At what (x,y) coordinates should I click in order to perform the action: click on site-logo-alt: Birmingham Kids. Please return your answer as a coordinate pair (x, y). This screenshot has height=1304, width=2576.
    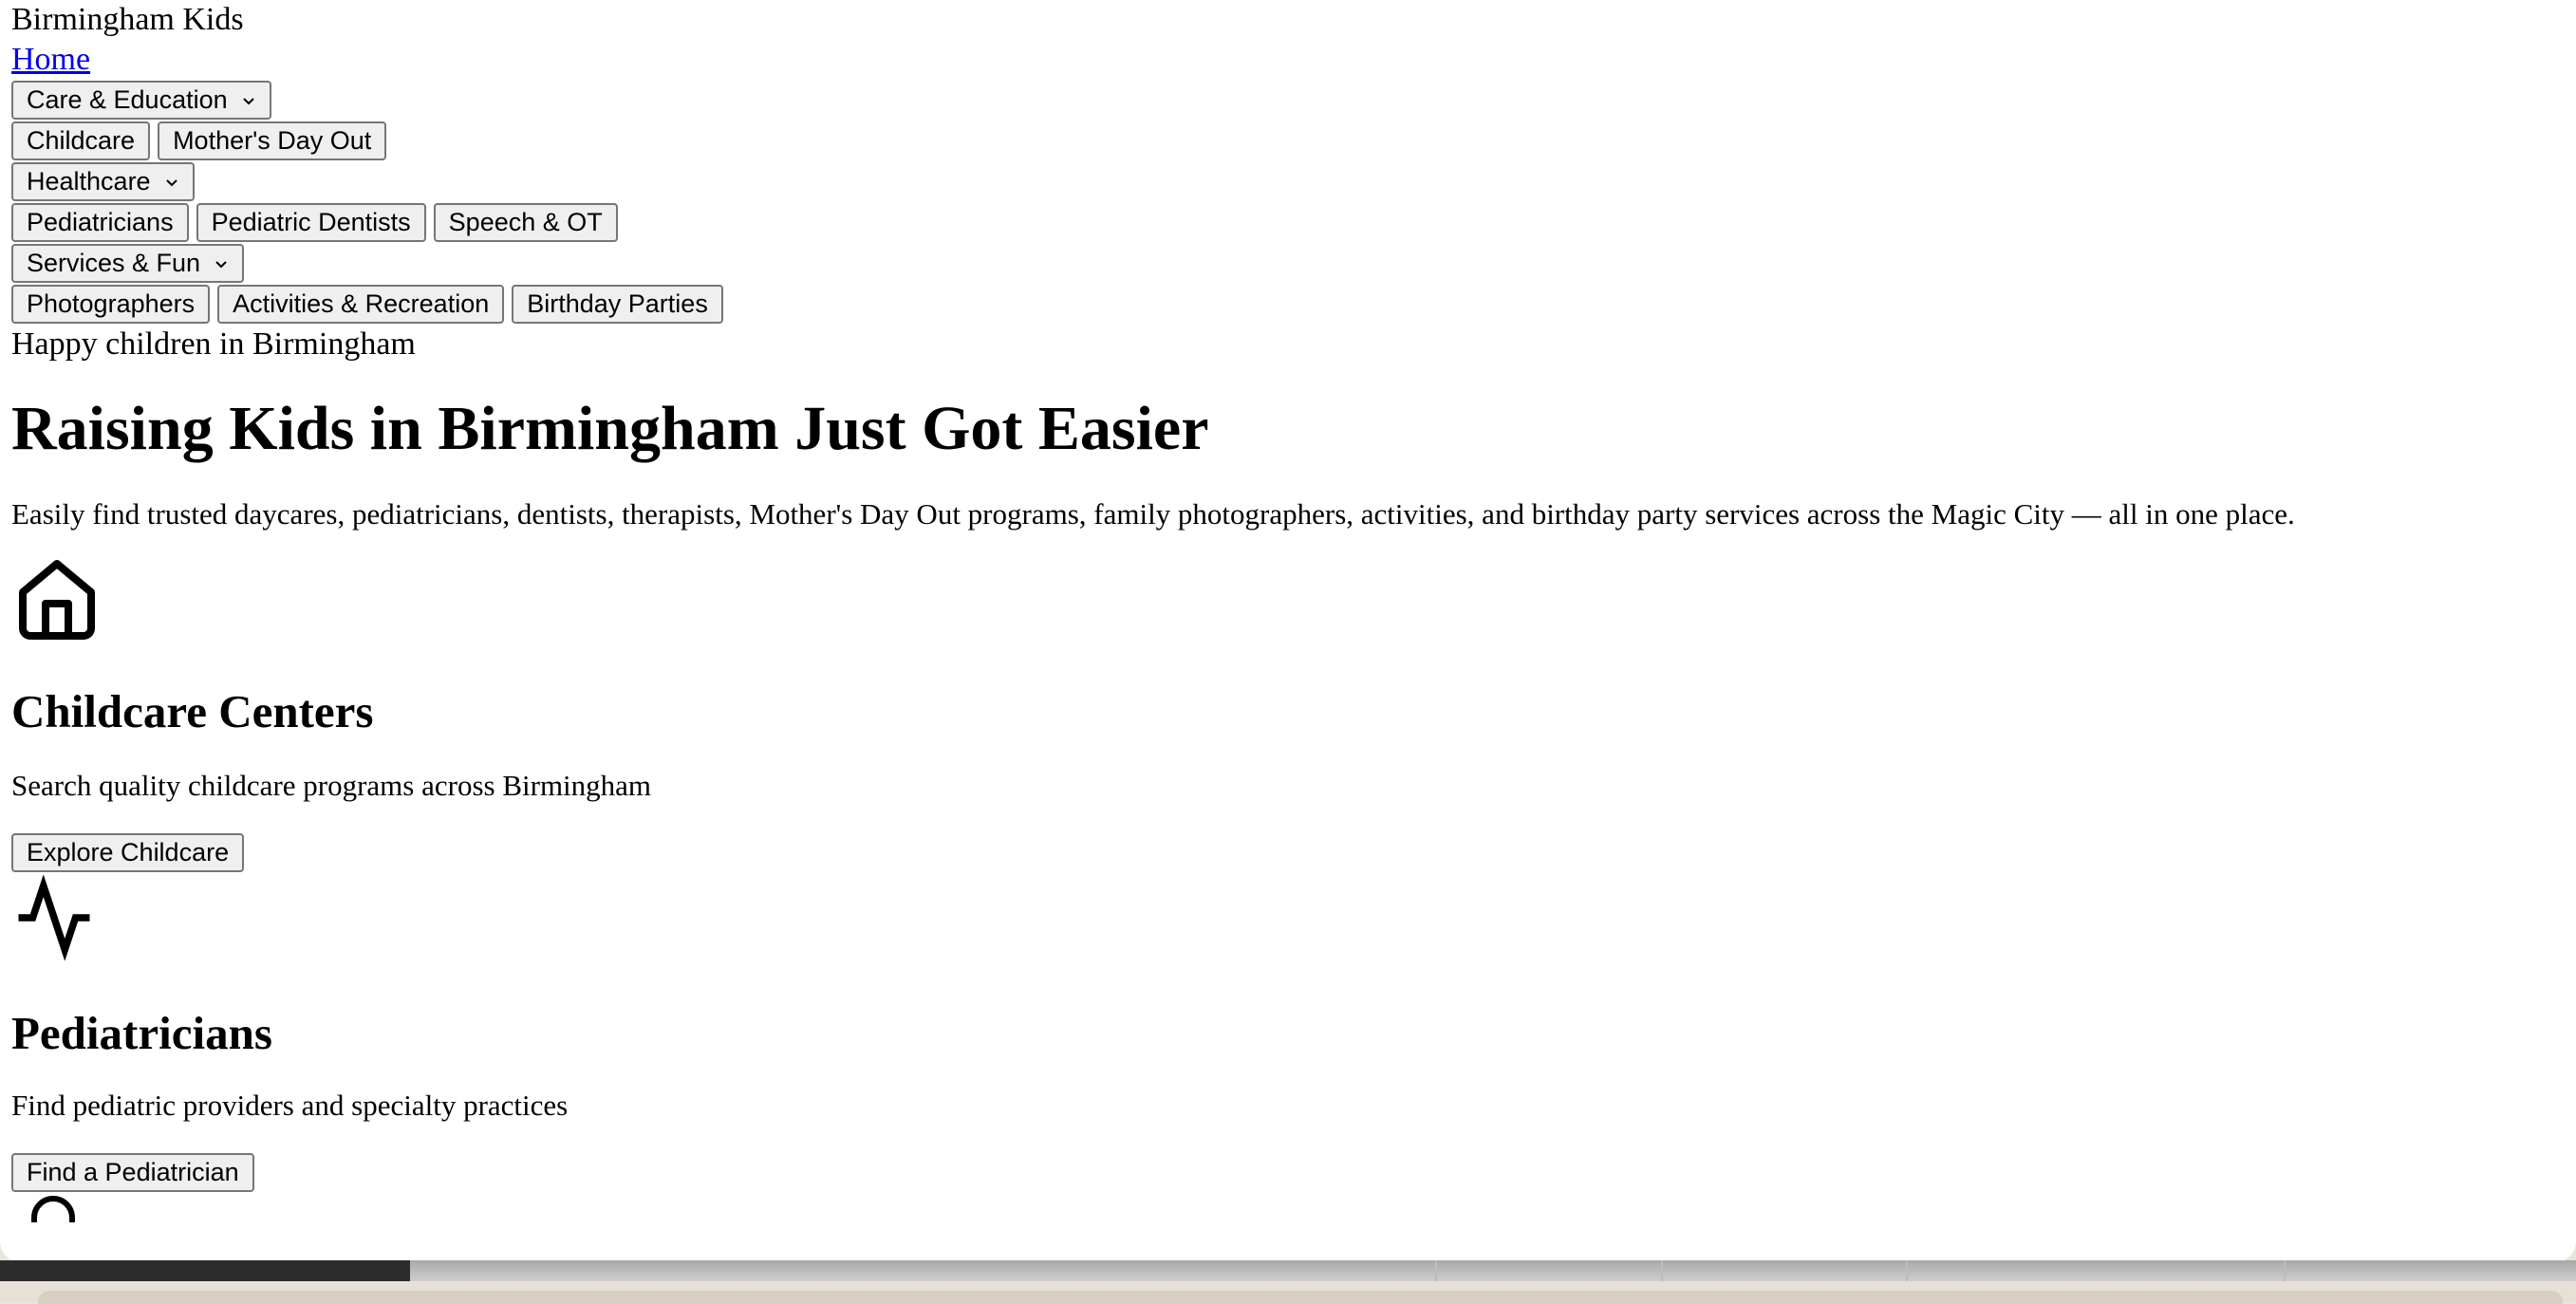
    Looking at the image, I should click on (127, 19).